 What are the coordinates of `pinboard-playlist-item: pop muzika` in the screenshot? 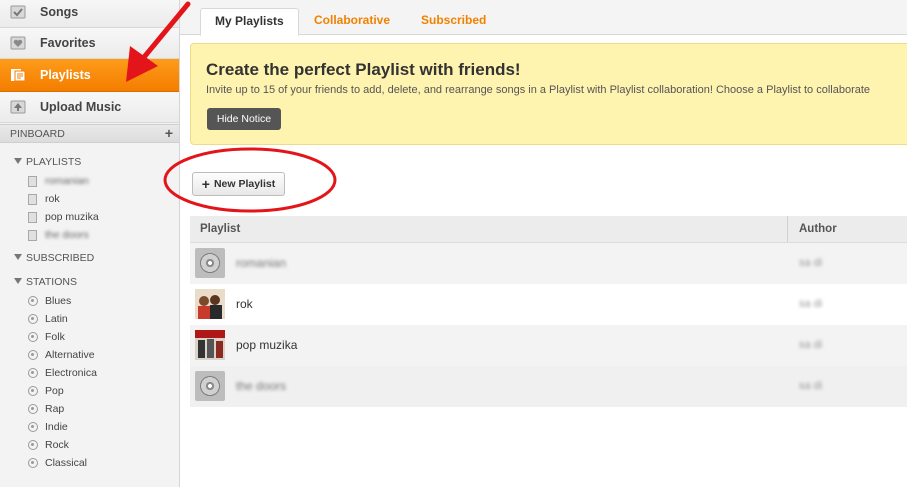 It's located at (63, 217).